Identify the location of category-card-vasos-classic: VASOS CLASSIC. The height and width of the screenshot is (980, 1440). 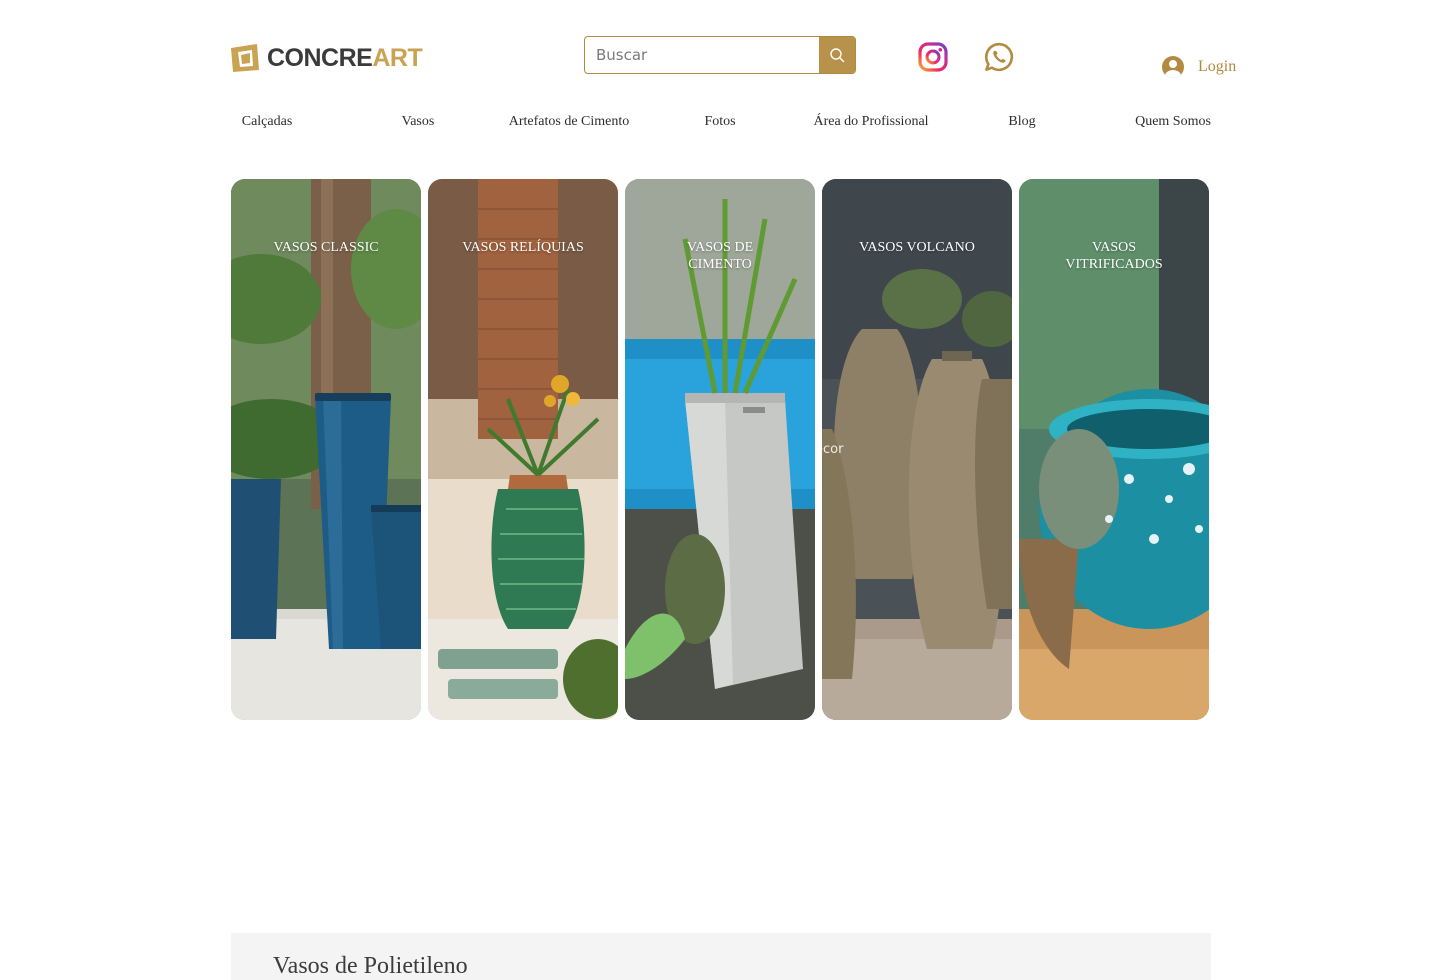
(326, 449).